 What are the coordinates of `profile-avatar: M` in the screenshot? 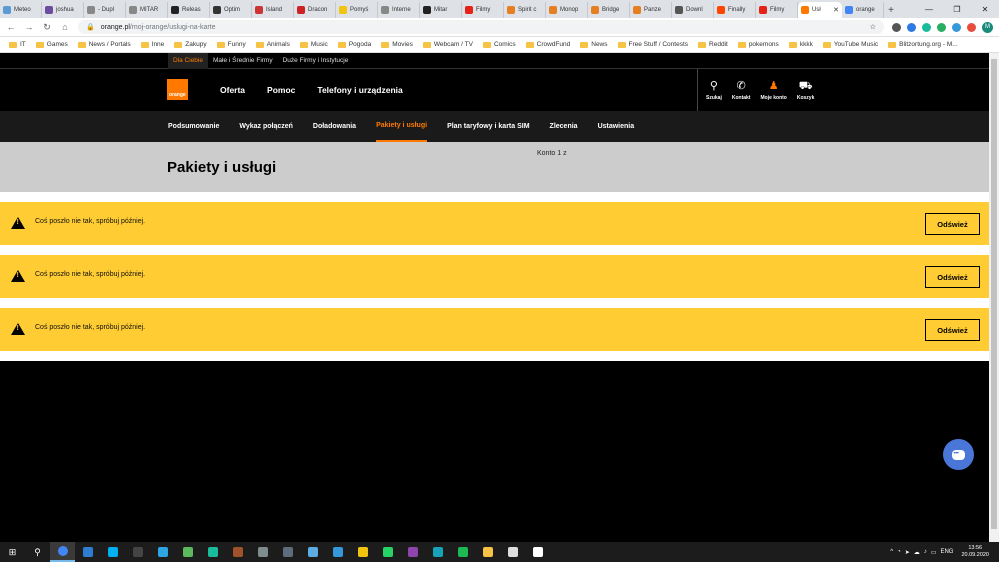 It's located at (987, 27).